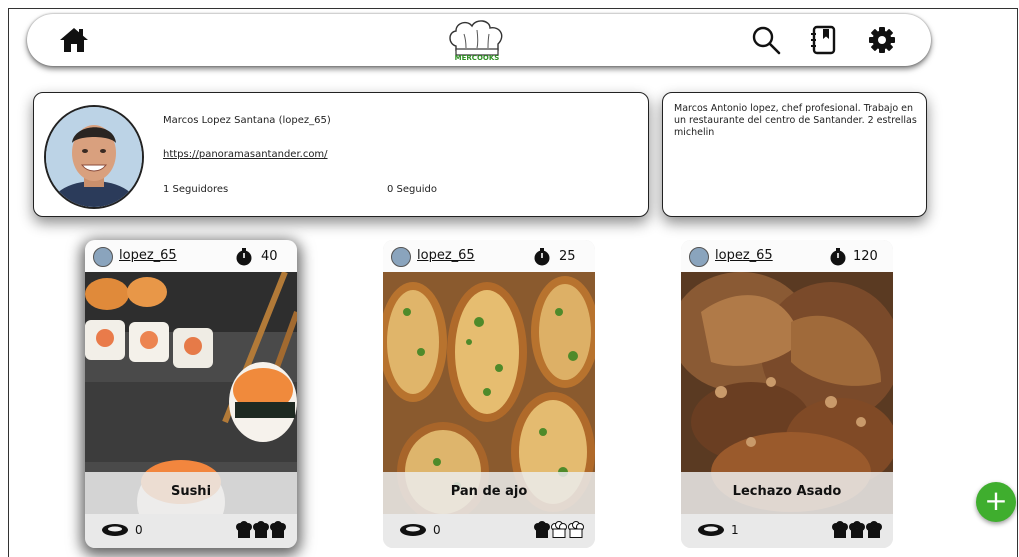 The width and height of the screenshot is (1019, 557). Describe the element at coordinates (787, 256) in the screenshot. I see `card-header: lopez_65 120` at that location.